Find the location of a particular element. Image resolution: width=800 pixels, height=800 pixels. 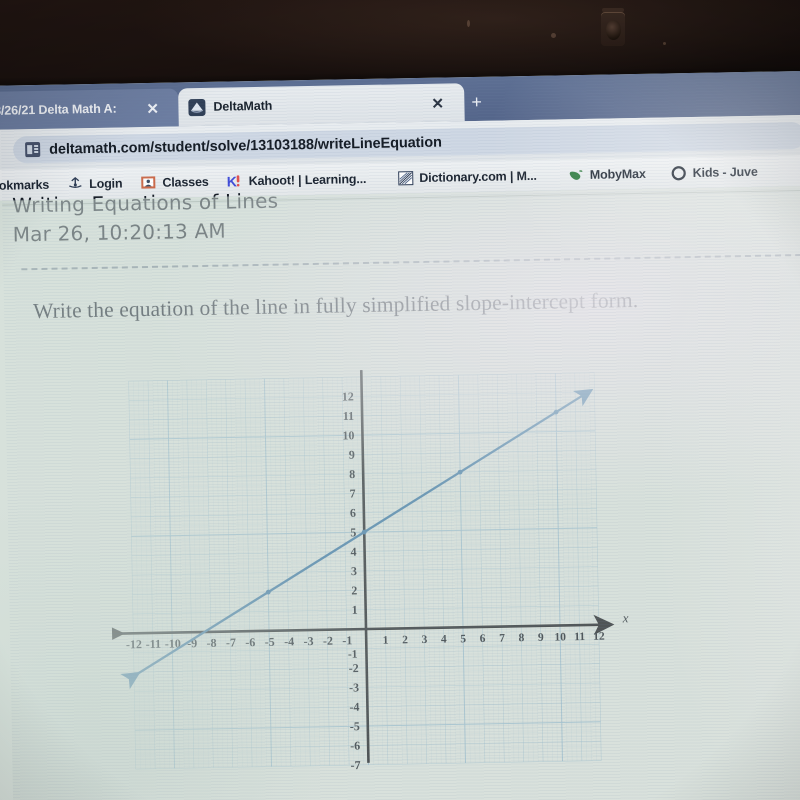

classes-icon is located at coordinates (148, 182).